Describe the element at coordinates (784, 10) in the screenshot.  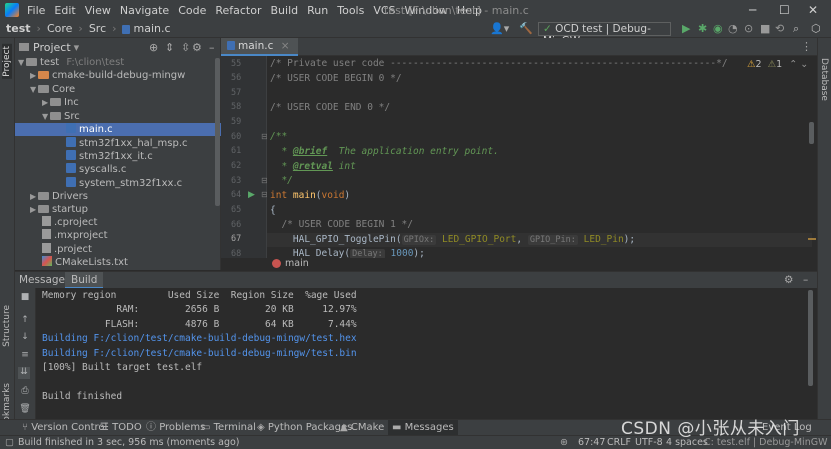
I see `maximize-icon: ☐` at that location.